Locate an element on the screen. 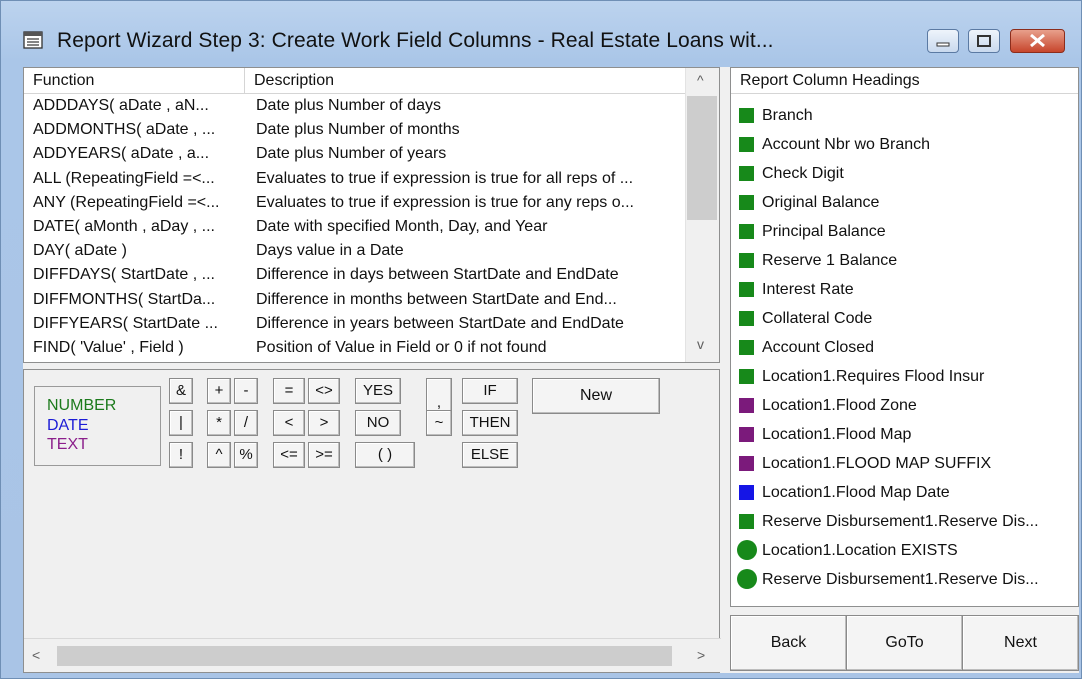  column-header-function: Function is located at coordinates (134, 81).